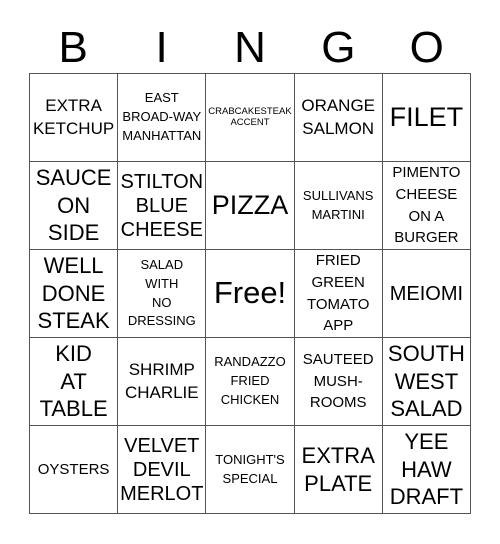 The height and width of the screenshot is (544, 500). I want to click on bingo-cell-label: EXTRA PLATE, so click(338, 469).